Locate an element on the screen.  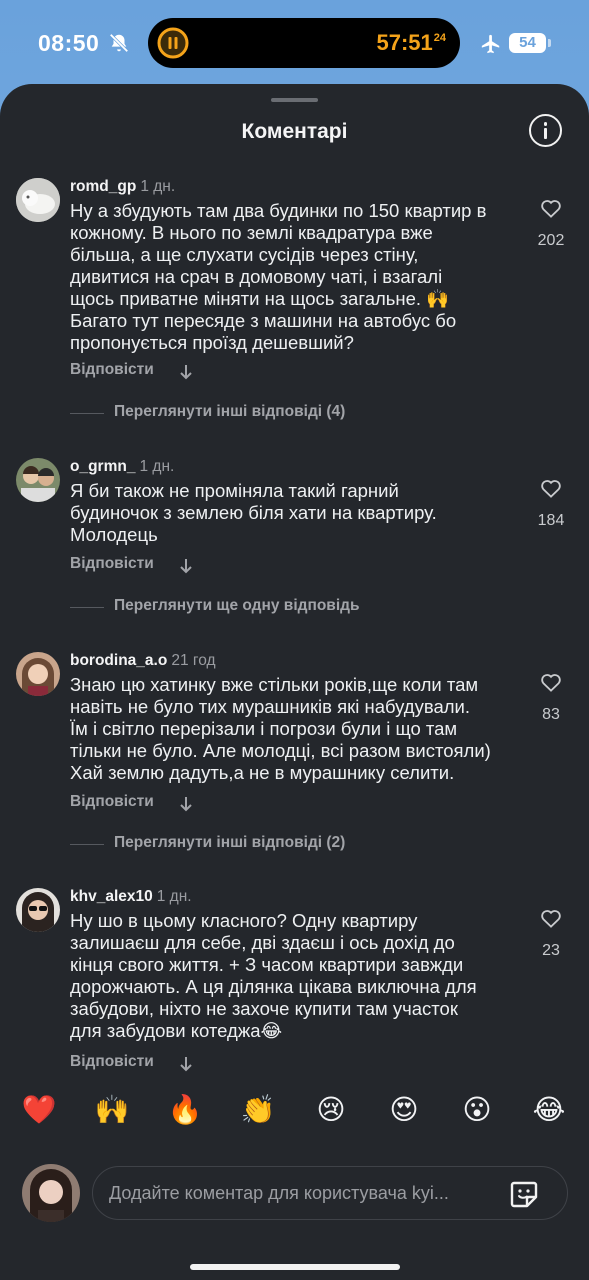
airplane-icon is located at coordinates (490, 44).